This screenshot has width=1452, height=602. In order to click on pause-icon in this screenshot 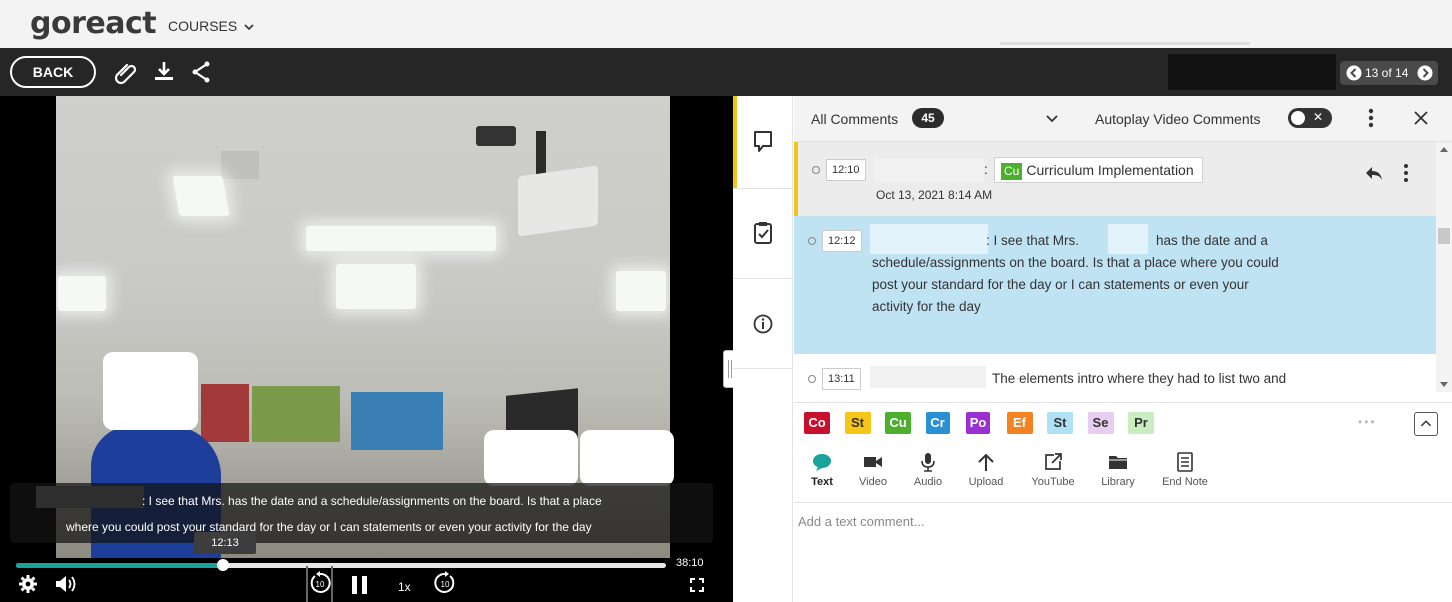, I will do `click(360, 585)`.